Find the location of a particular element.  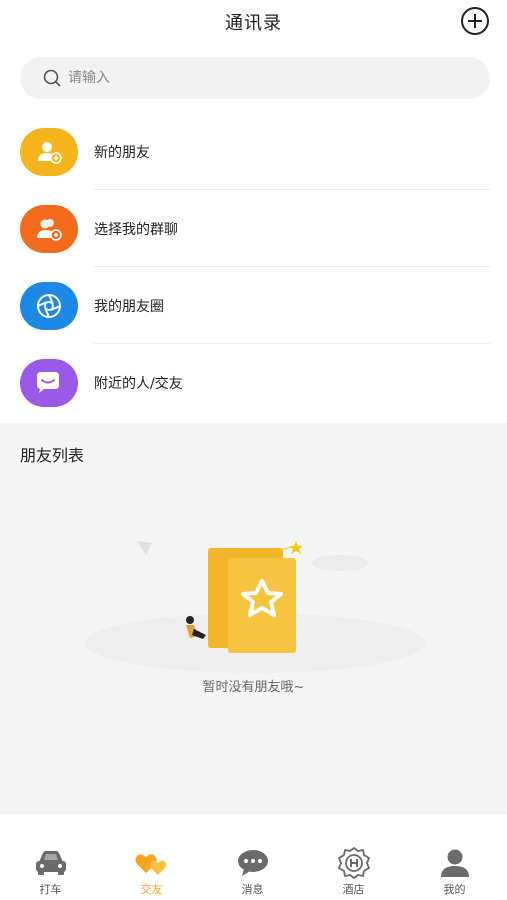

header: 通讯录 is located at coordinates (253, 22).